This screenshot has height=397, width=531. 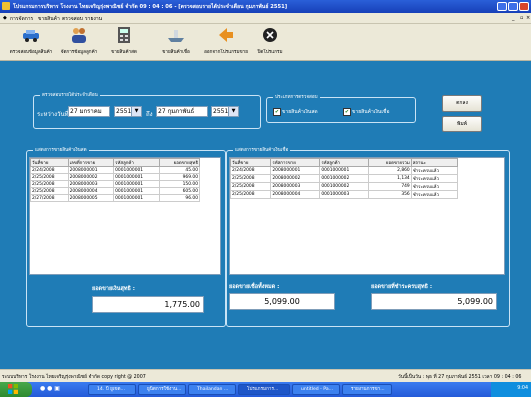 I want to click on app-icon, so click(x=6, y=6).